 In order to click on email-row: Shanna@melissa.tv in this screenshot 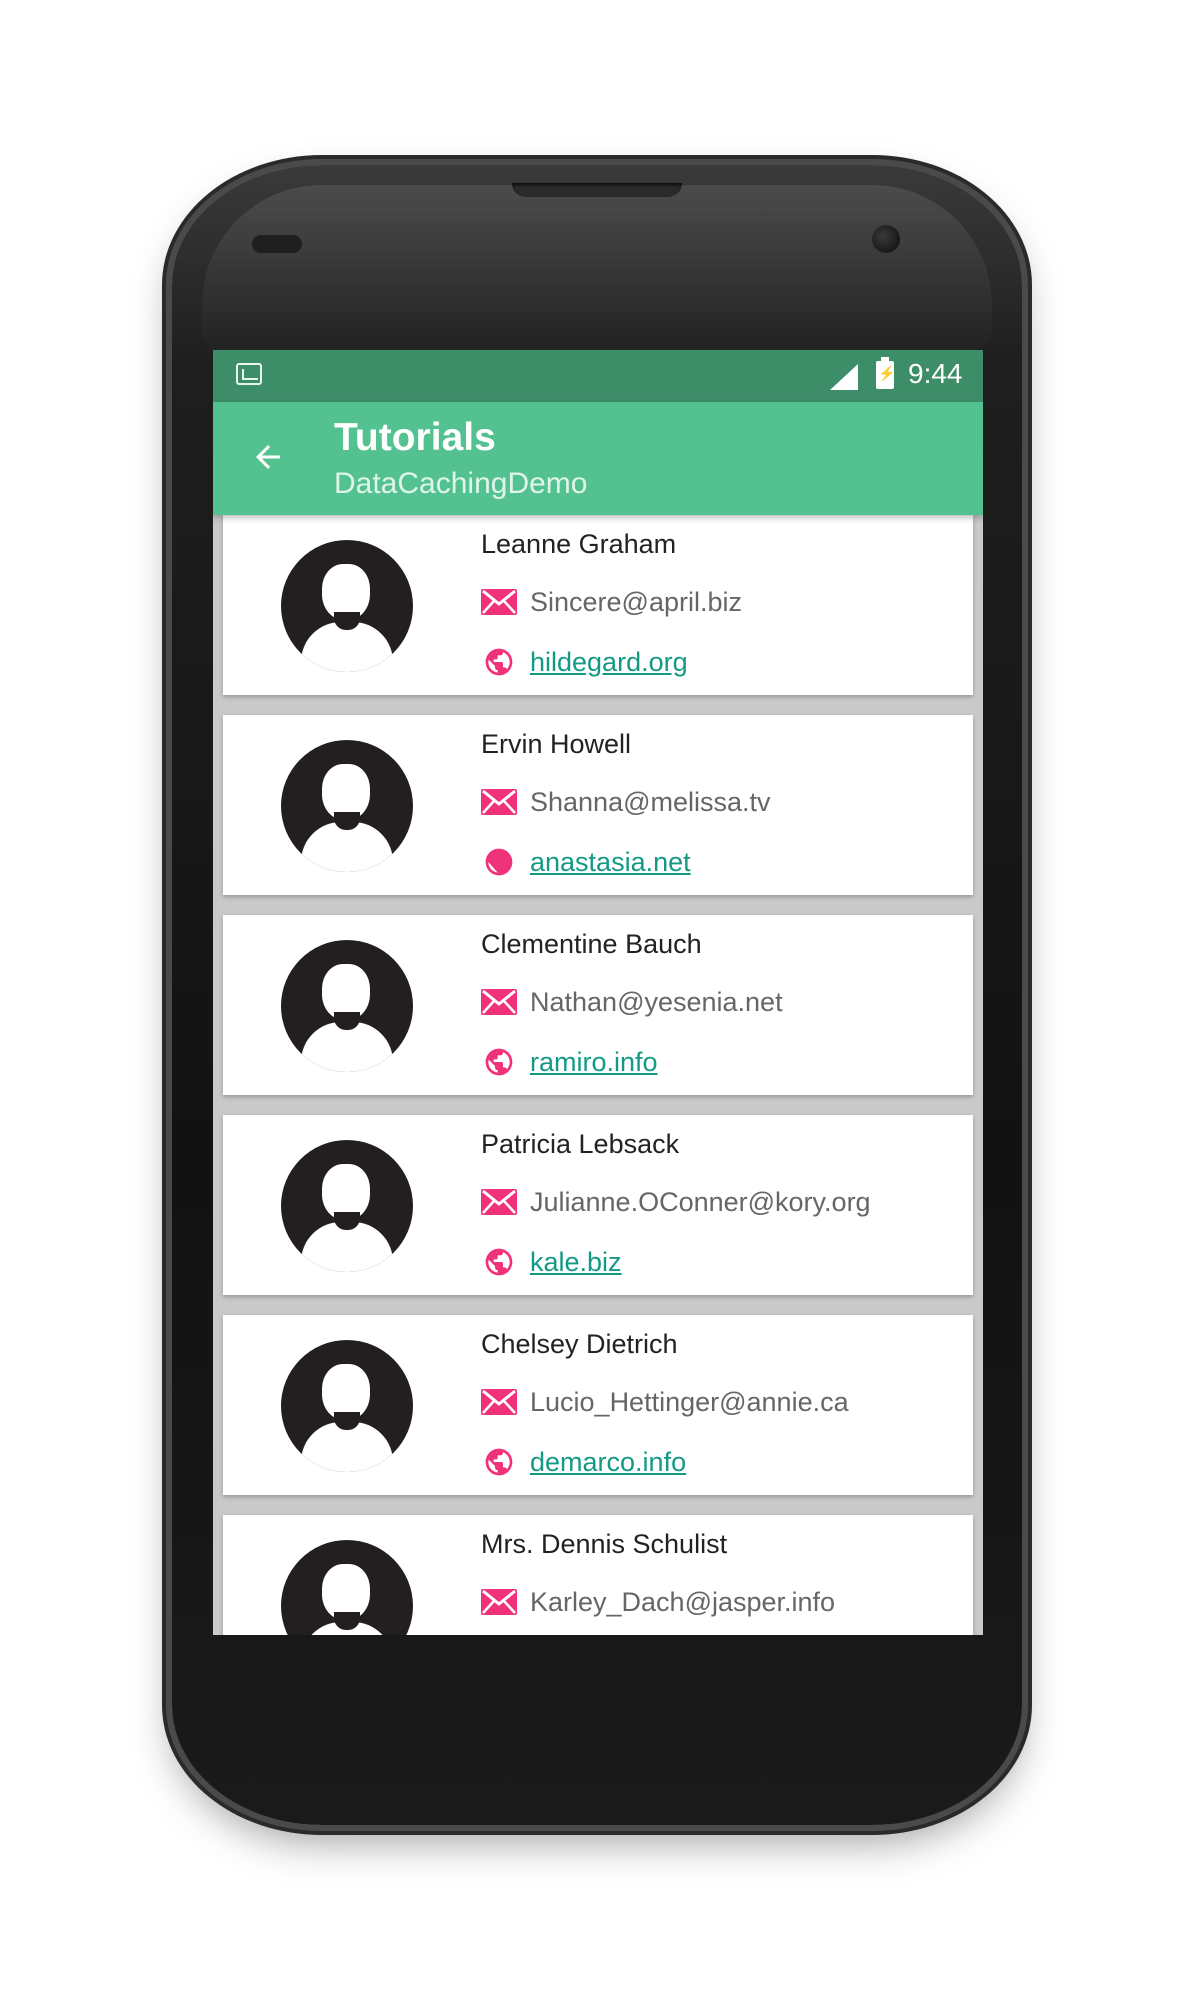, I will do `click(626, 802)`.